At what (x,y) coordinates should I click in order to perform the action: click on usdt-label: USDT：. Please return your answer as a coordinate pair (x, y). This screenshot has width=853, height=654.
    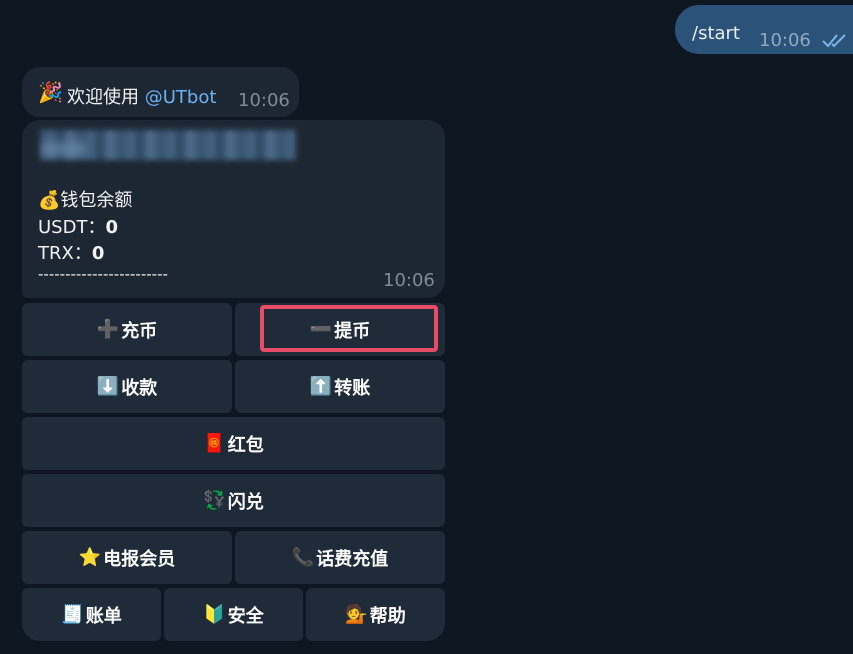
    Looking at the image, I should click on (72, 227).